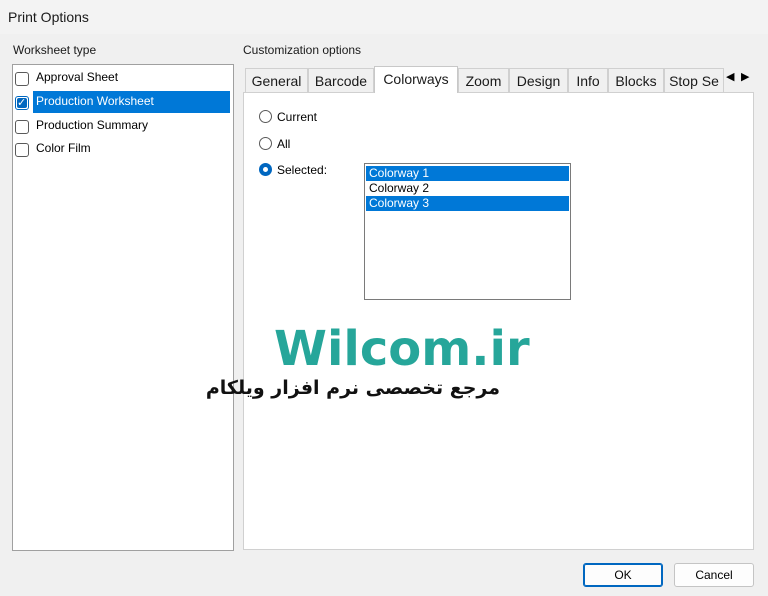 This screenshot has width=768, height=596. Describe the element at coordinates (694, 80) in the screenshot. I see `tab-stop-sequence: Stop Se` at that location.